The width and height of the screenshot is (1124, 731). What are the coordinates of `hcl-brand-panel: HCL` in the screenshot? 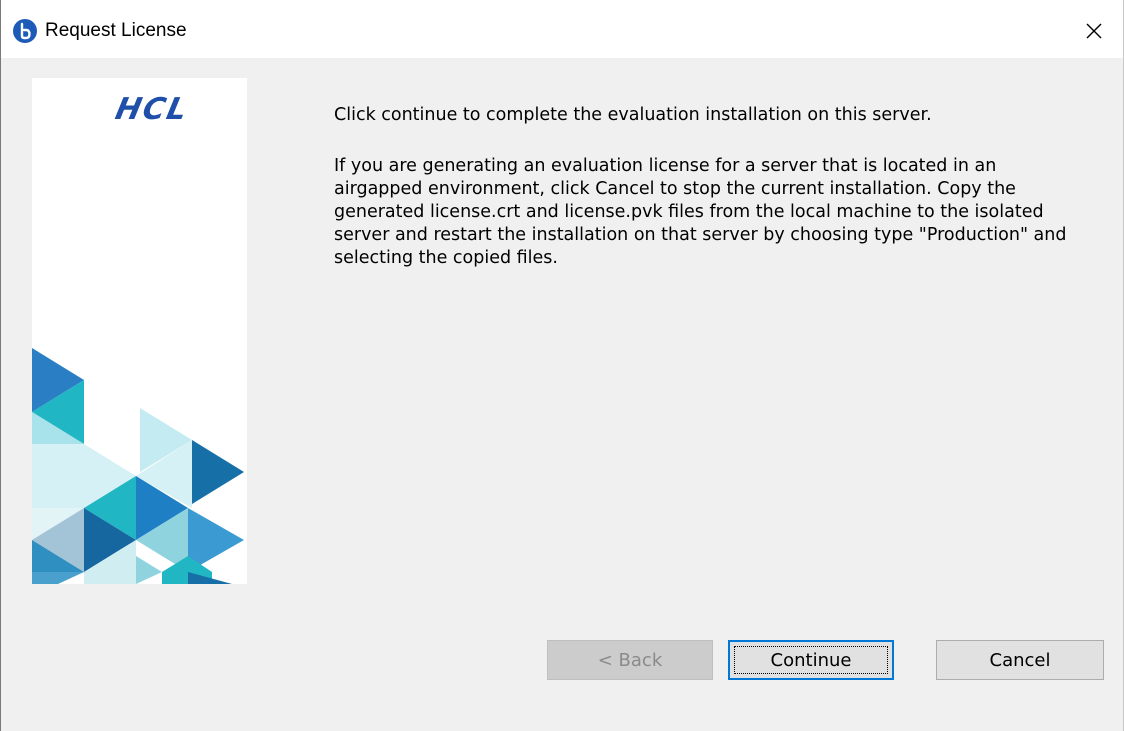 It's located at (139, 331).